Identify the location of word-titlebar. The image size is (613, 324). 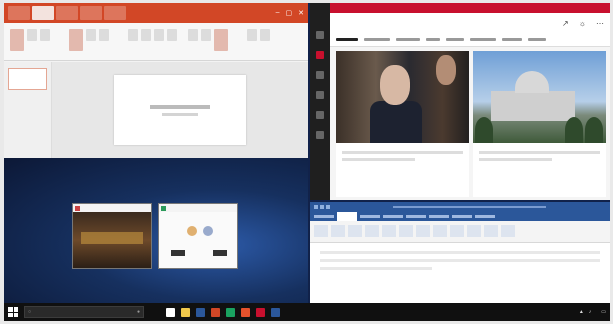
(460, 207).